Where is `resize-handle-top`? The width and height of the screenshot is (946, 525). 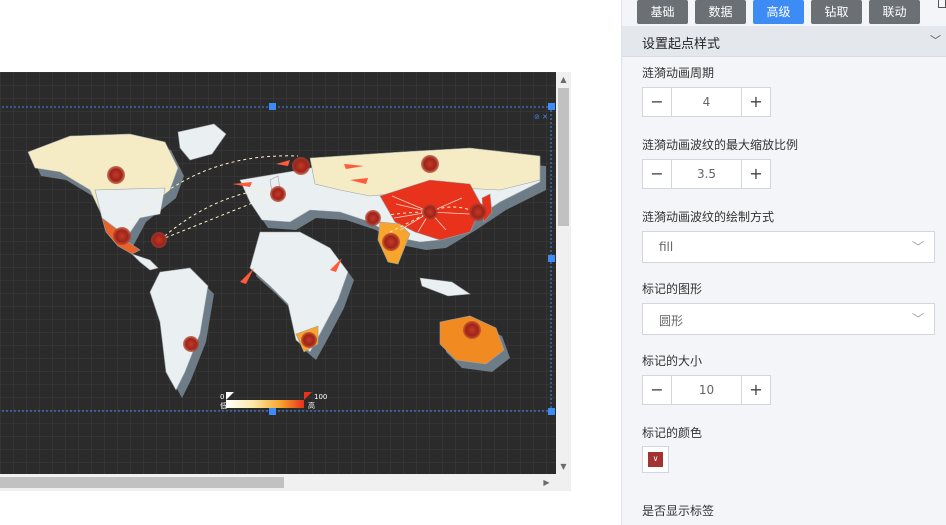 resize-handle-top is located at coordinates (272, 106).